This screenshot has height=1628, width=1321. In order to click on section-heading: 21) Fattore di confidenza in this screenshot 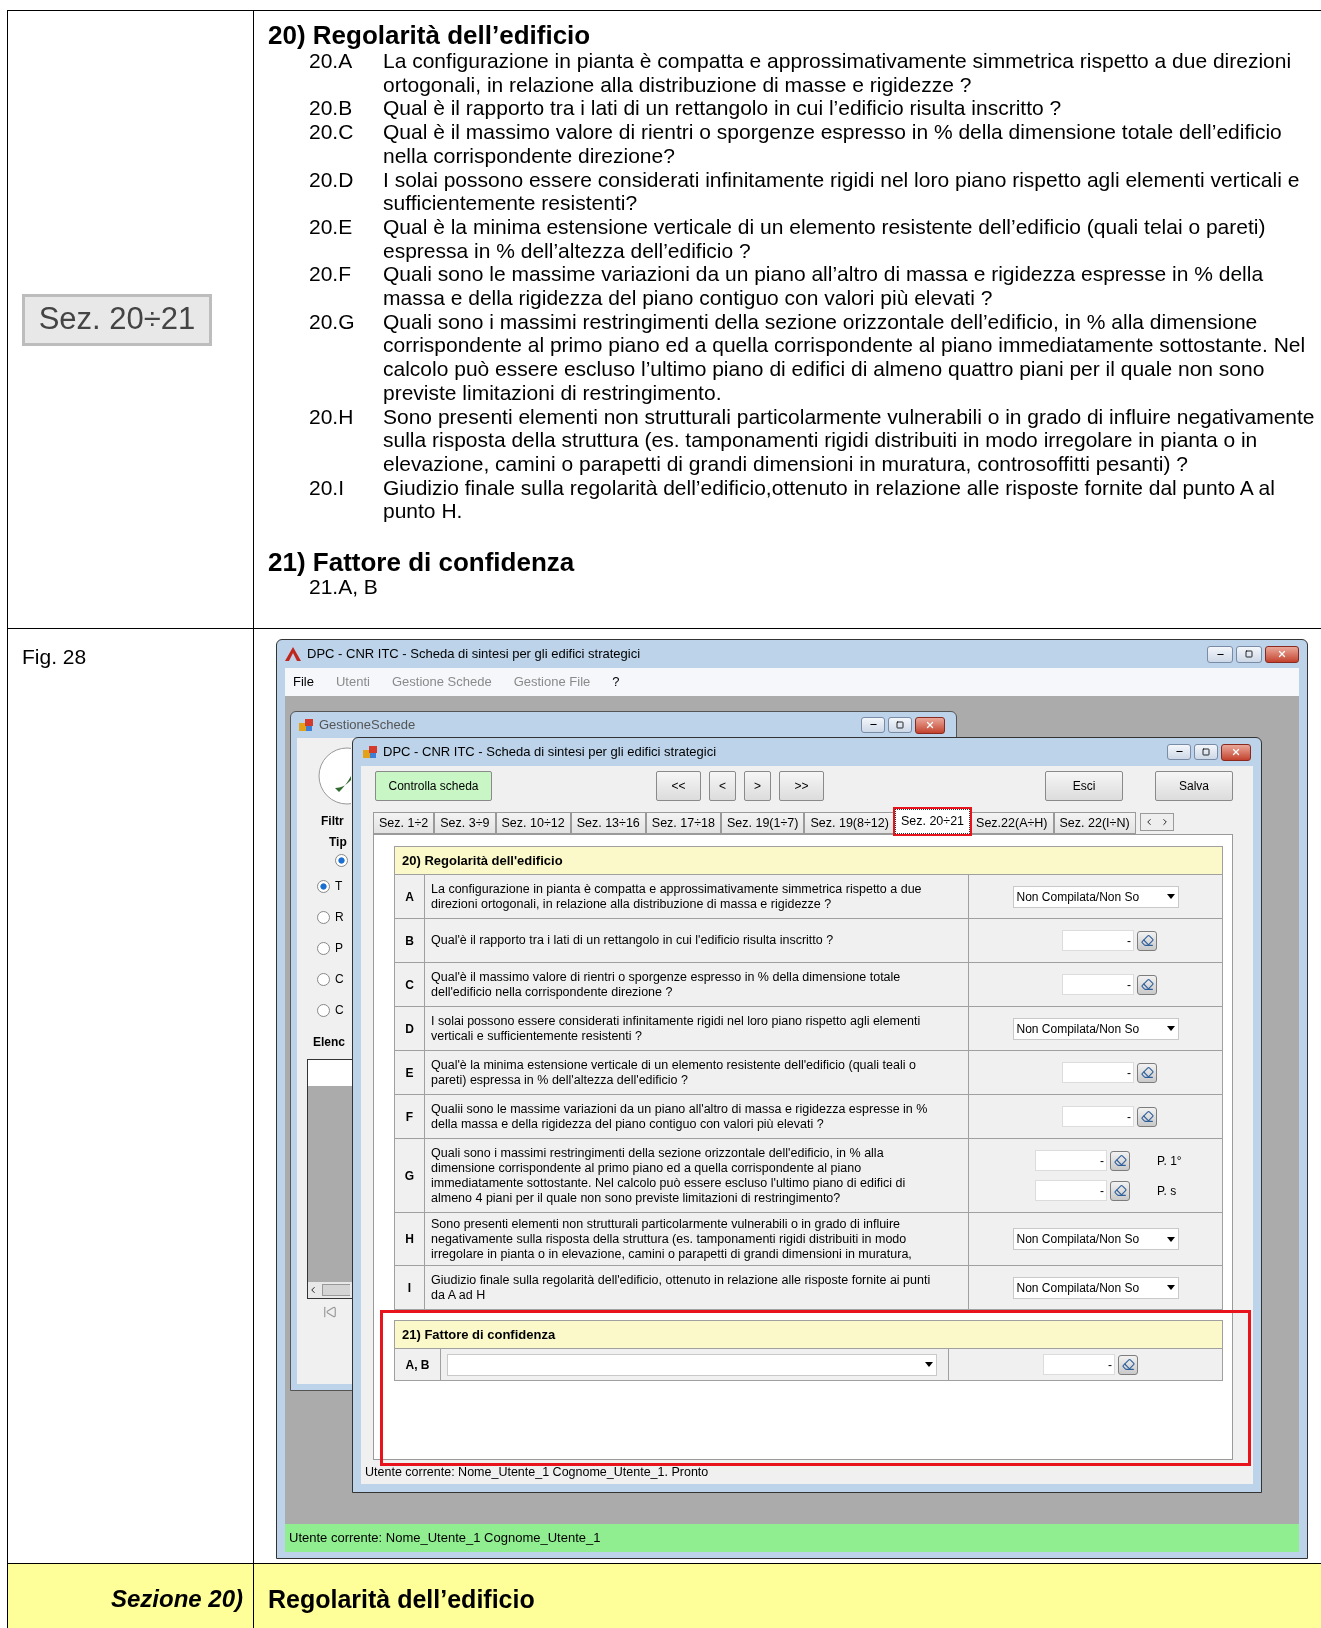, I will do `click(422, 562)`.